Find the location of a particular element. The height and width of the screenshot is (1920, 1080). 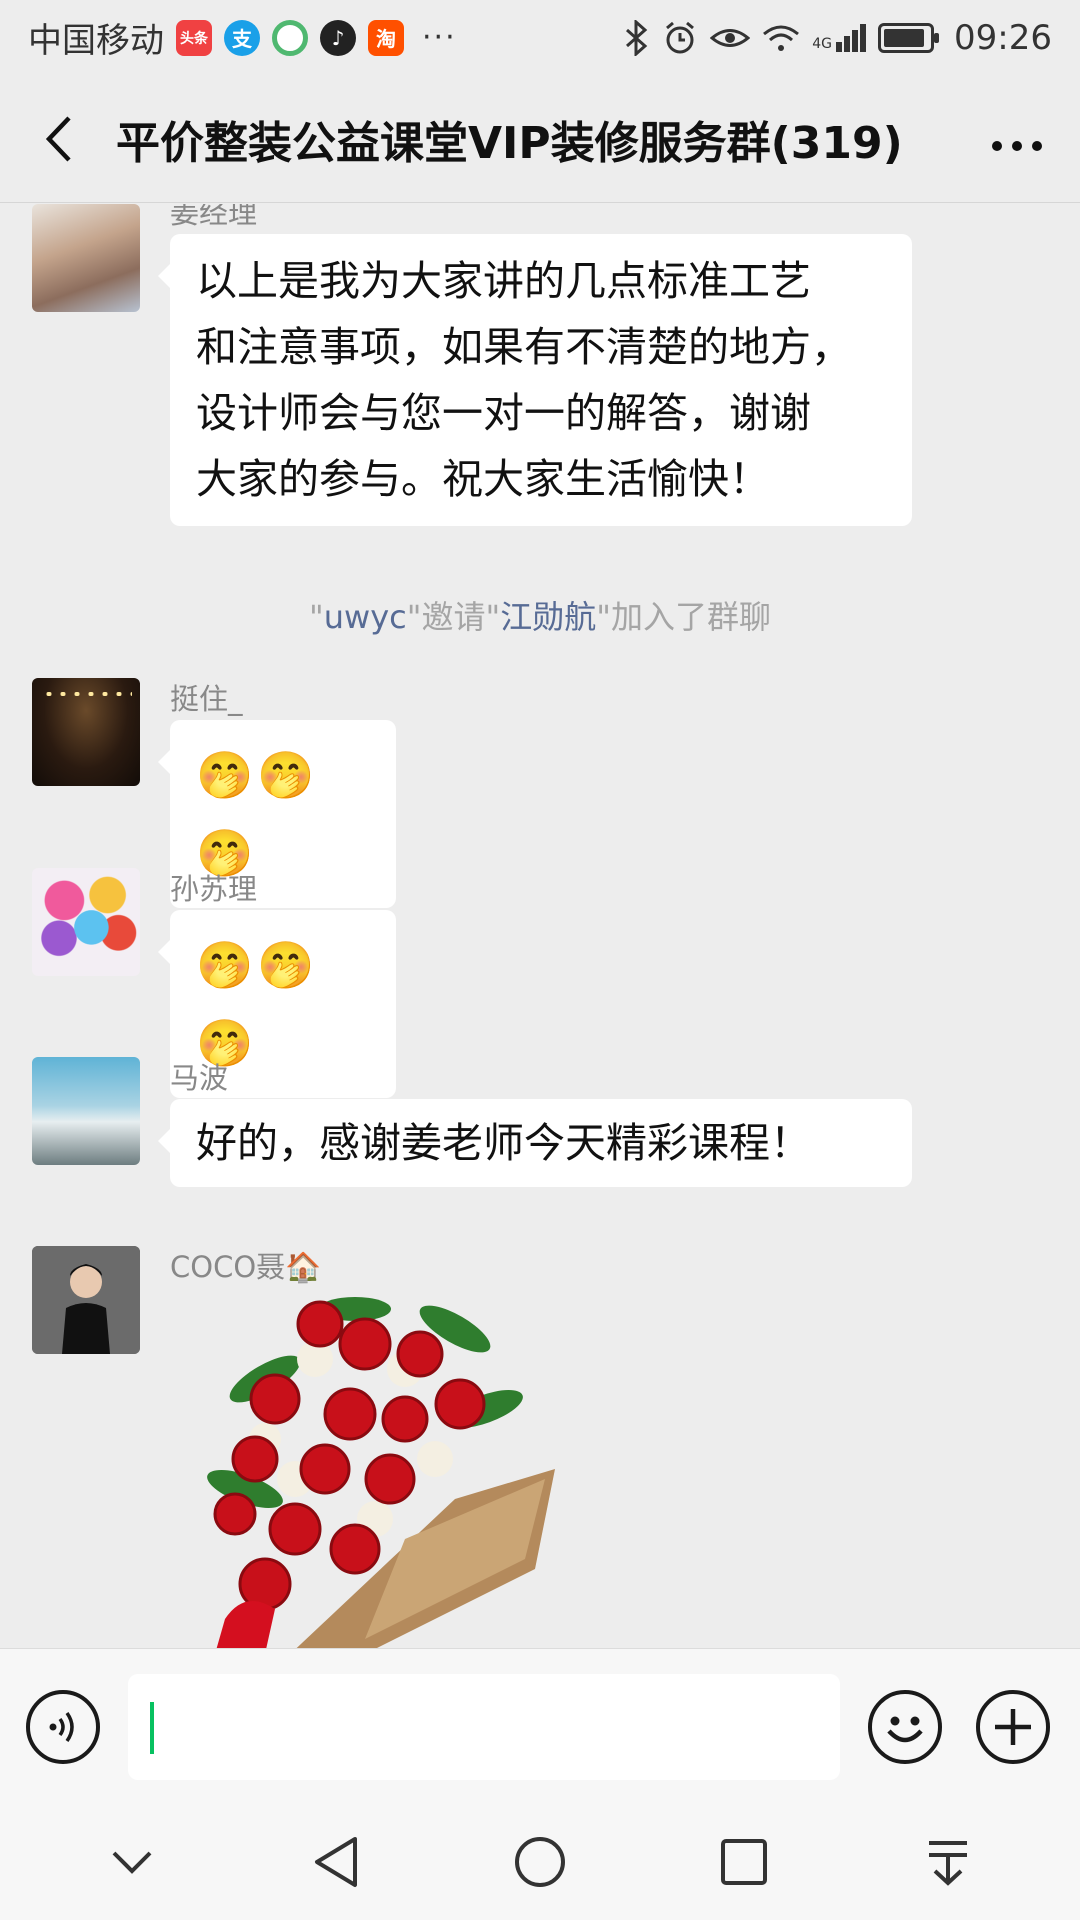

pull-down-icon is located at coordinates (948, 1863).